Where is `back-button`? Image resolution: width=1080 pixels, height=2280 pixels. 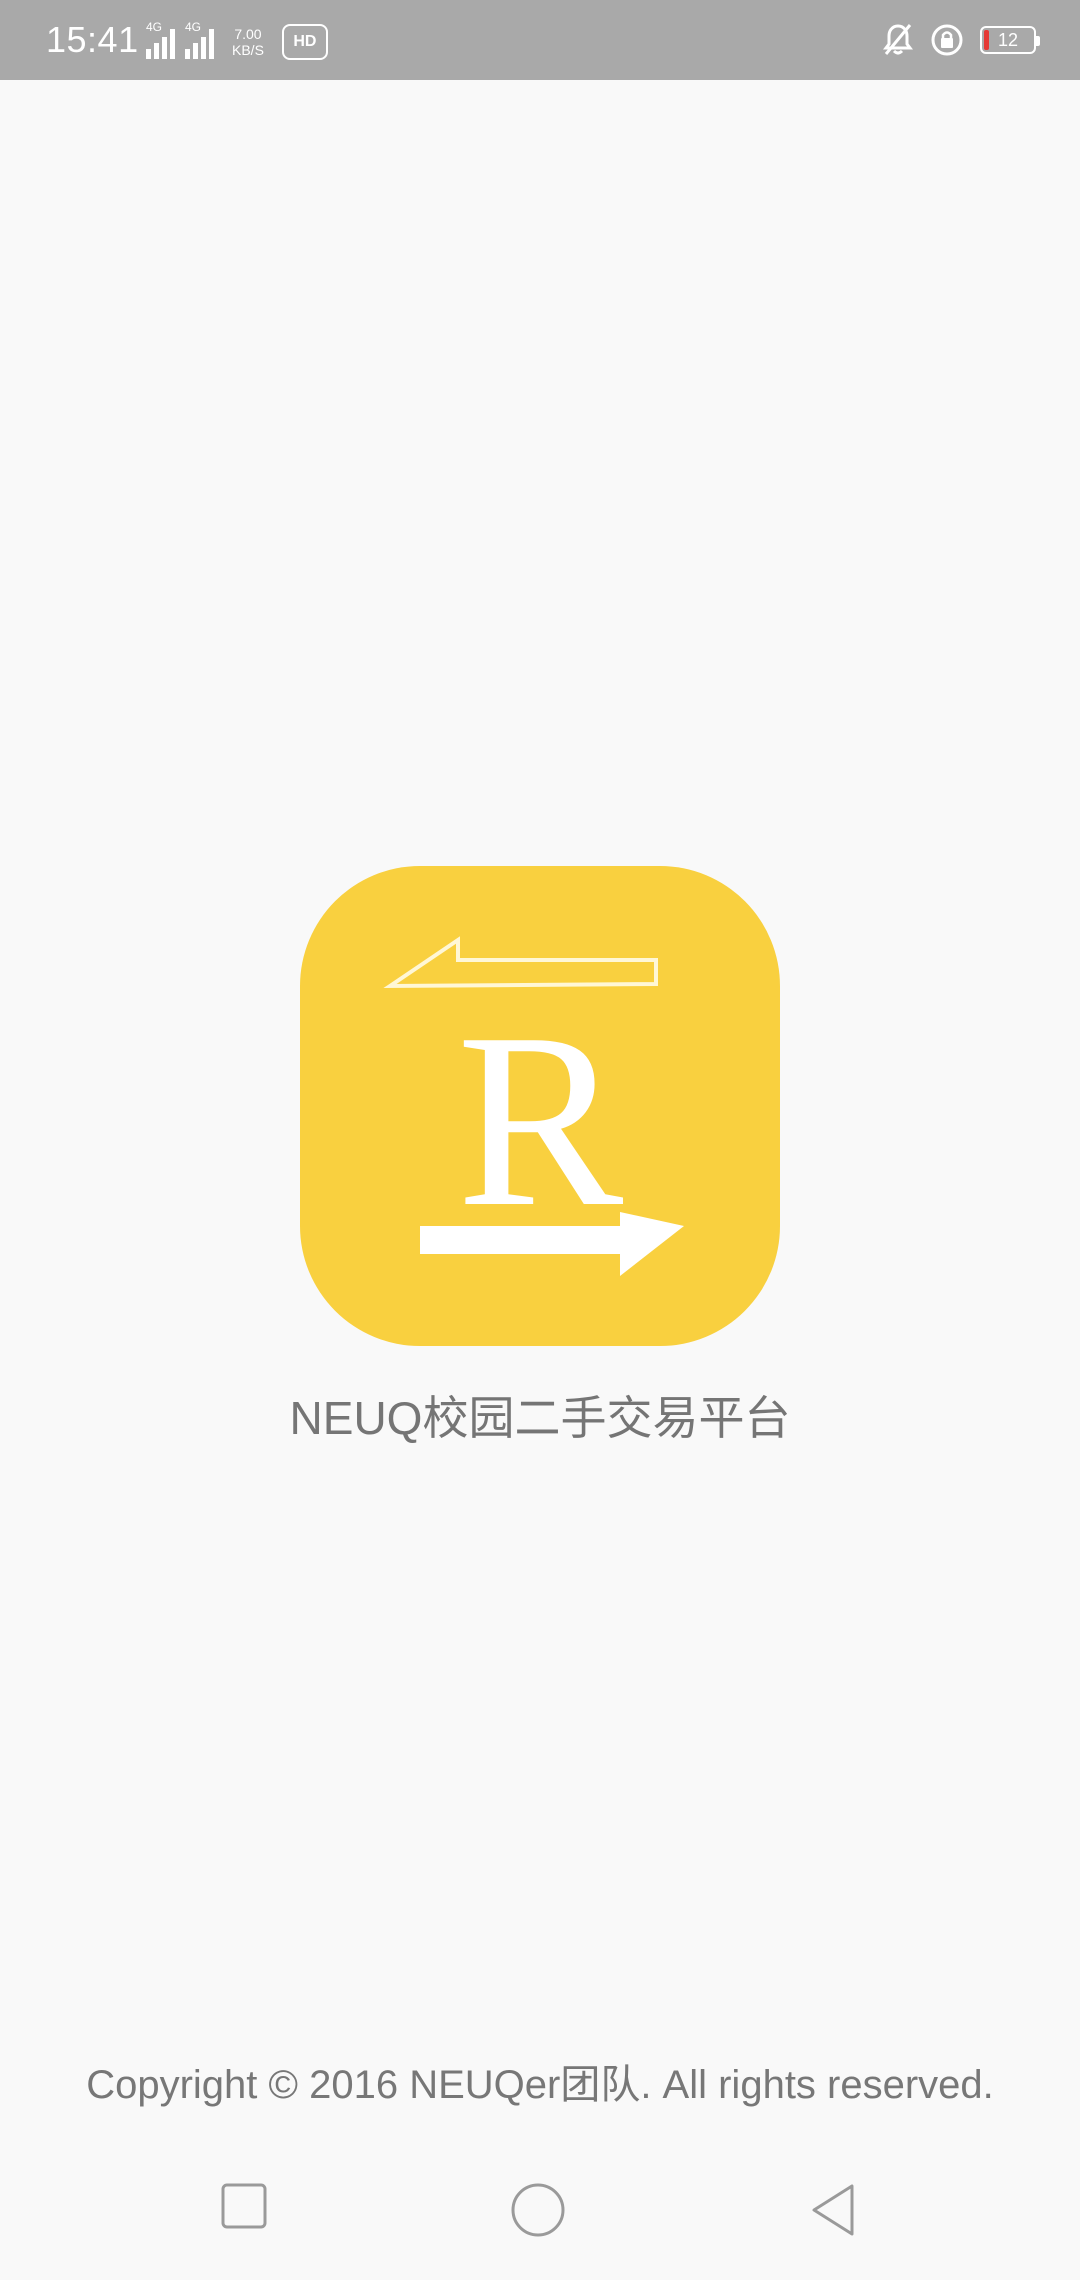 back-button is located at coordinates (833, 2210).